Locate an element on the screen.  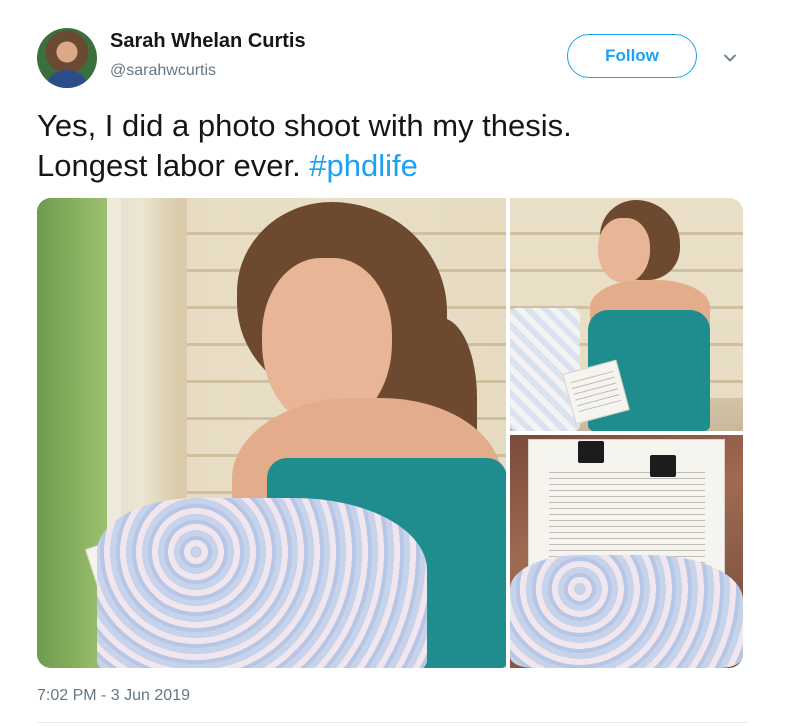
tweet-line-2-text: Longest labor ever. is located at coordinates (173, 165).